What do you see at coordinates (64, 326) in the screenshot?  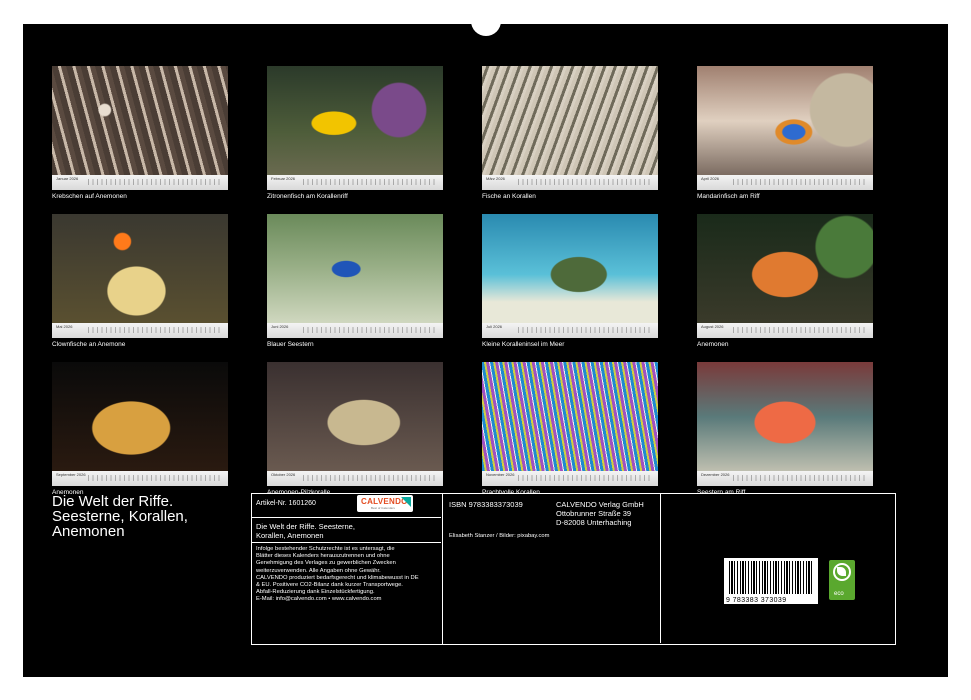 I see `month-label: Mai 2026` at bounding box center [64, 326].